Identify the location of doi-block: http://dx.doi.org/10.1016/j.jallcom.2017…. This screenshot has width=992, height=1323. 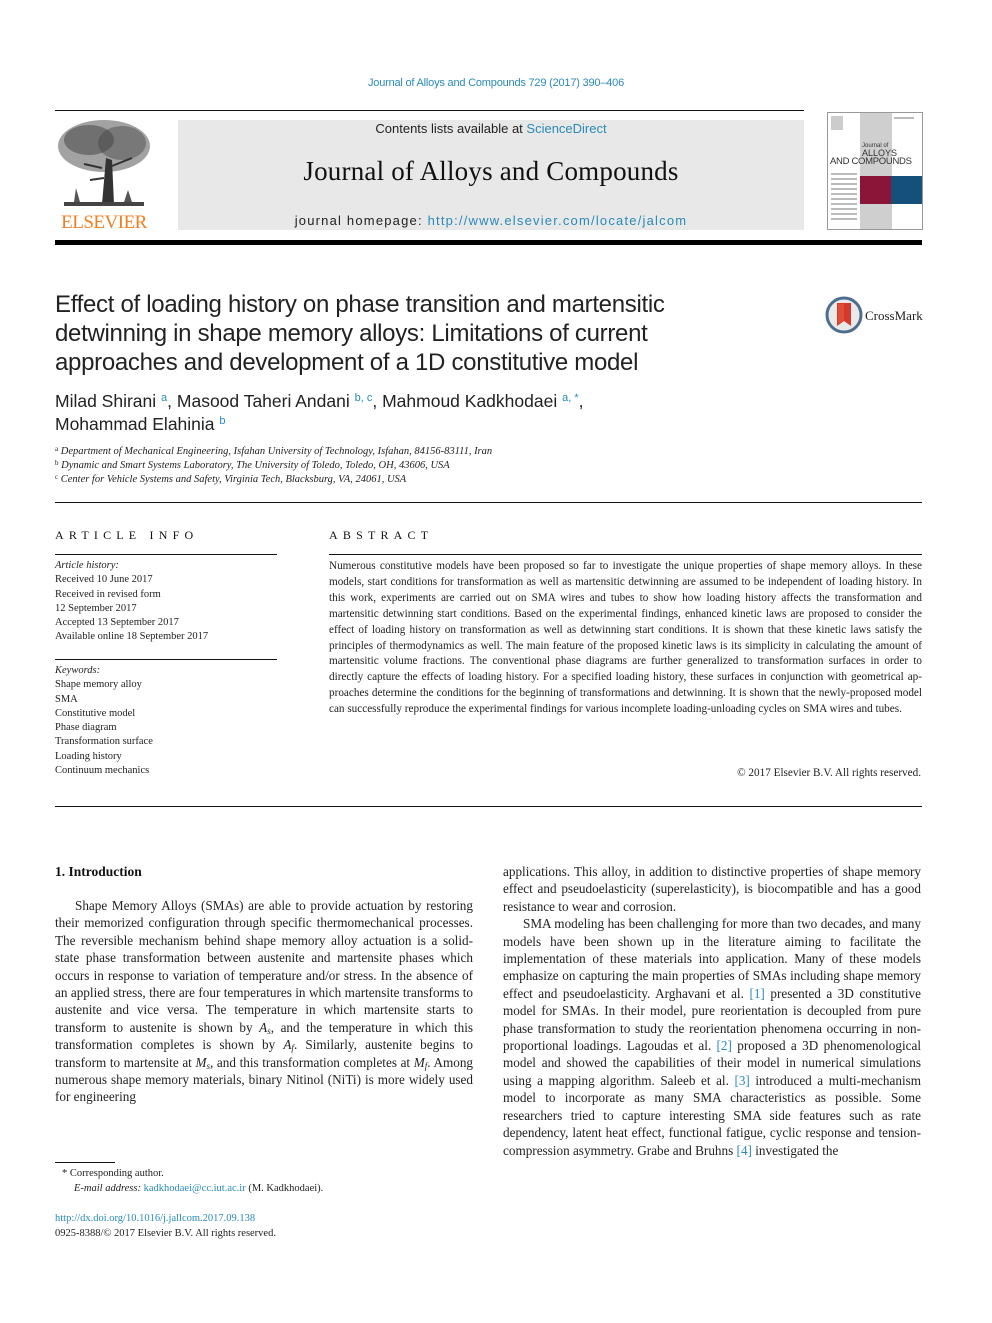
(165, 1226).